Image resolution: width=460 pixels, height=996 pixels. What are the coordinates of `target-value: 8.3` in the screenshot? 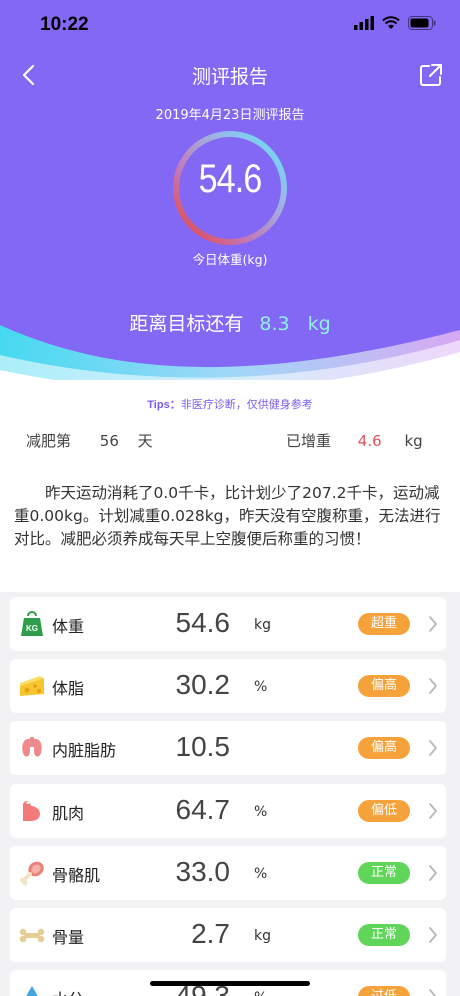 It's located at (274, 324).